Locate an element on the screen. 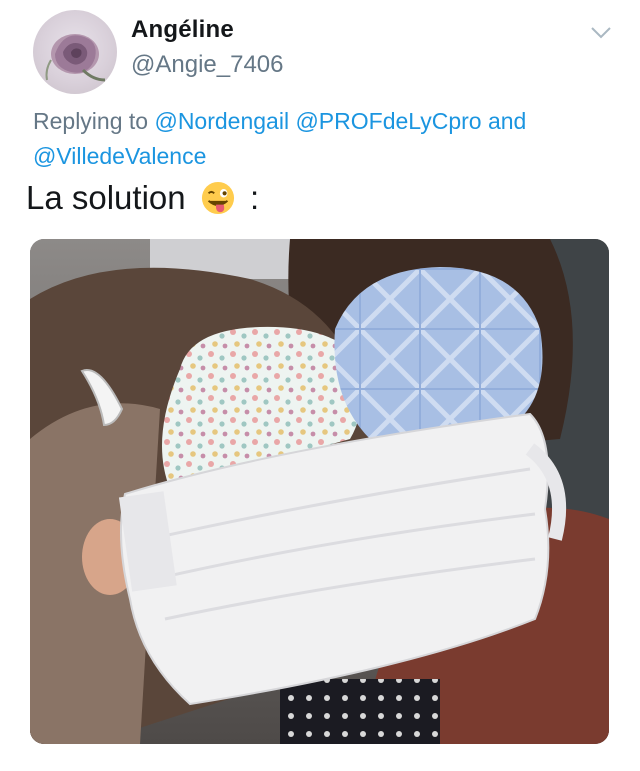  tweet-text: La solution : is located at coordinates (142, 198).